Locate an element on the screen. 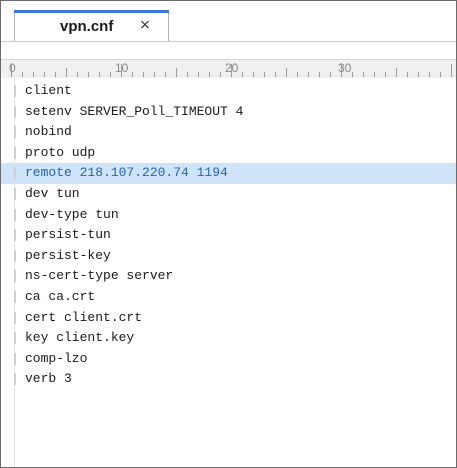 The width and height of the screenshot is (457, 468). code-line: verb 3 is located at coordinates (228, 379).